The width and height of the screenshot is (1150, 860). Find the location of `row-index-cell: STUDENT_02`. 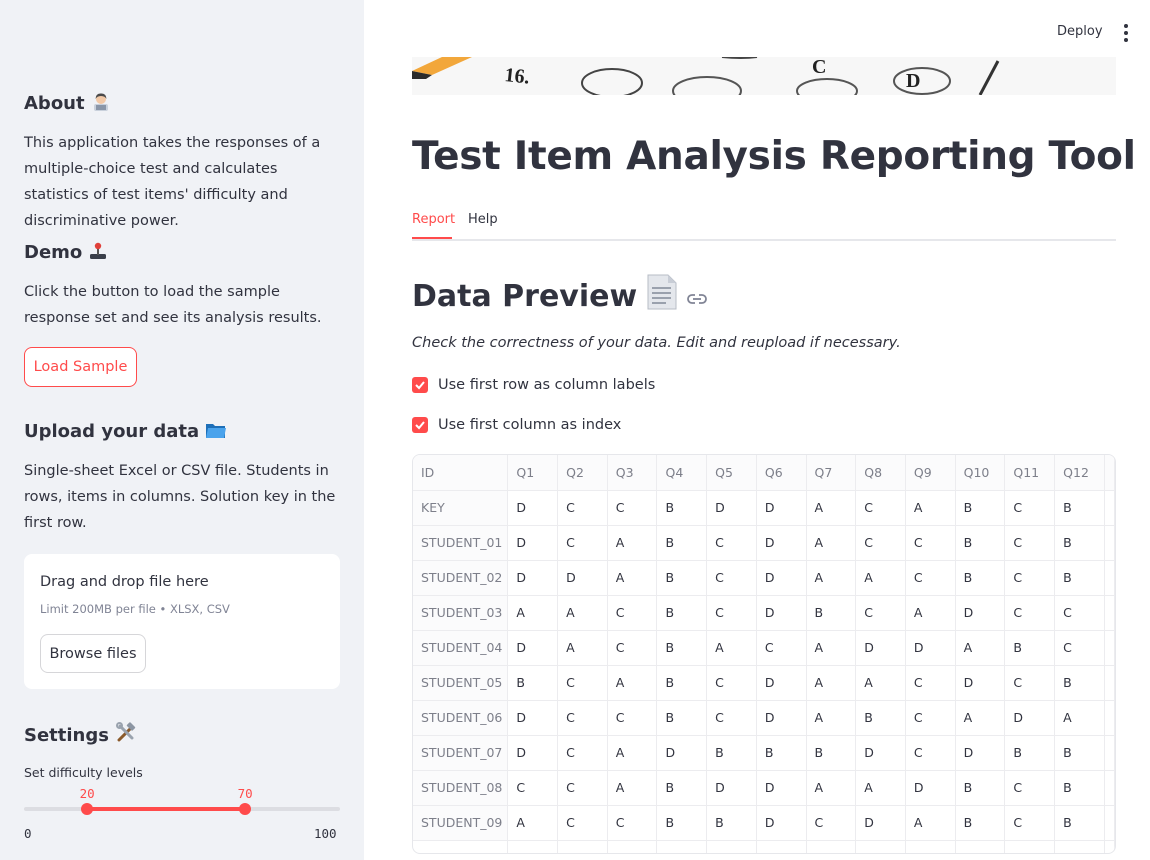

row-index-cell: STUDENT_02 is located at coordinates (461, 578).